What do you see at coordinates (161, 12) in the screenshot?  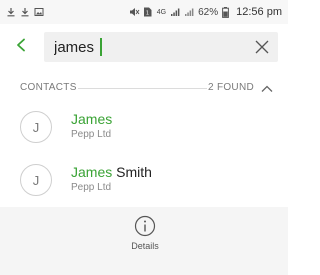 I see `network-type-label: 4G` at bounding box center [161, 12].